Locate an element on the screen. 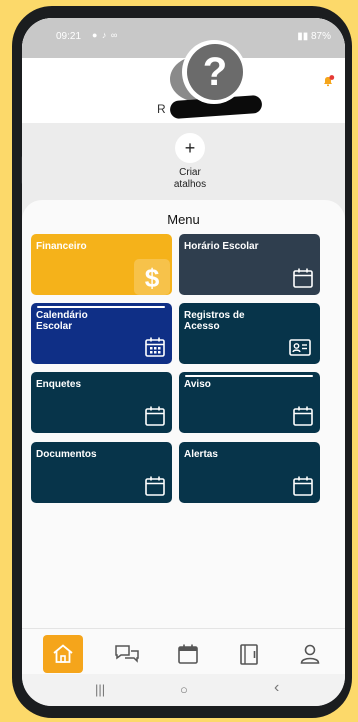 The width and height of the screenshot is (358, 722). nav-profile is located at coordinates (310, 654).